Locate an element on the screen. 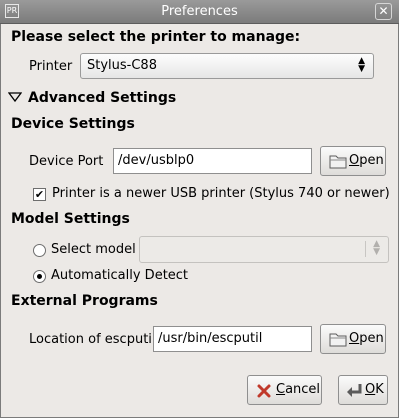 The image size is (399, 418). device-port-value: /dev/usblp0 is located at coordinates (156, 160).